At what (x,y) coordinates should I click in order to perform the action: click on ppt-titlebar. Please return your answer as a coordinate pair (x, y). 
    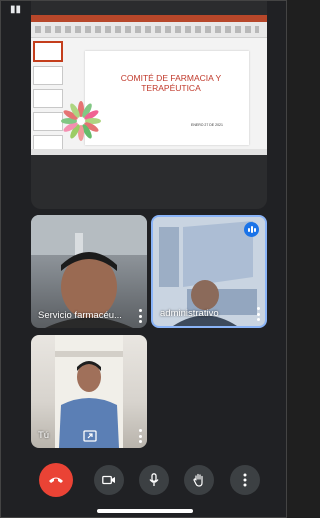
    Looking at the image, I should click on (149, 18).